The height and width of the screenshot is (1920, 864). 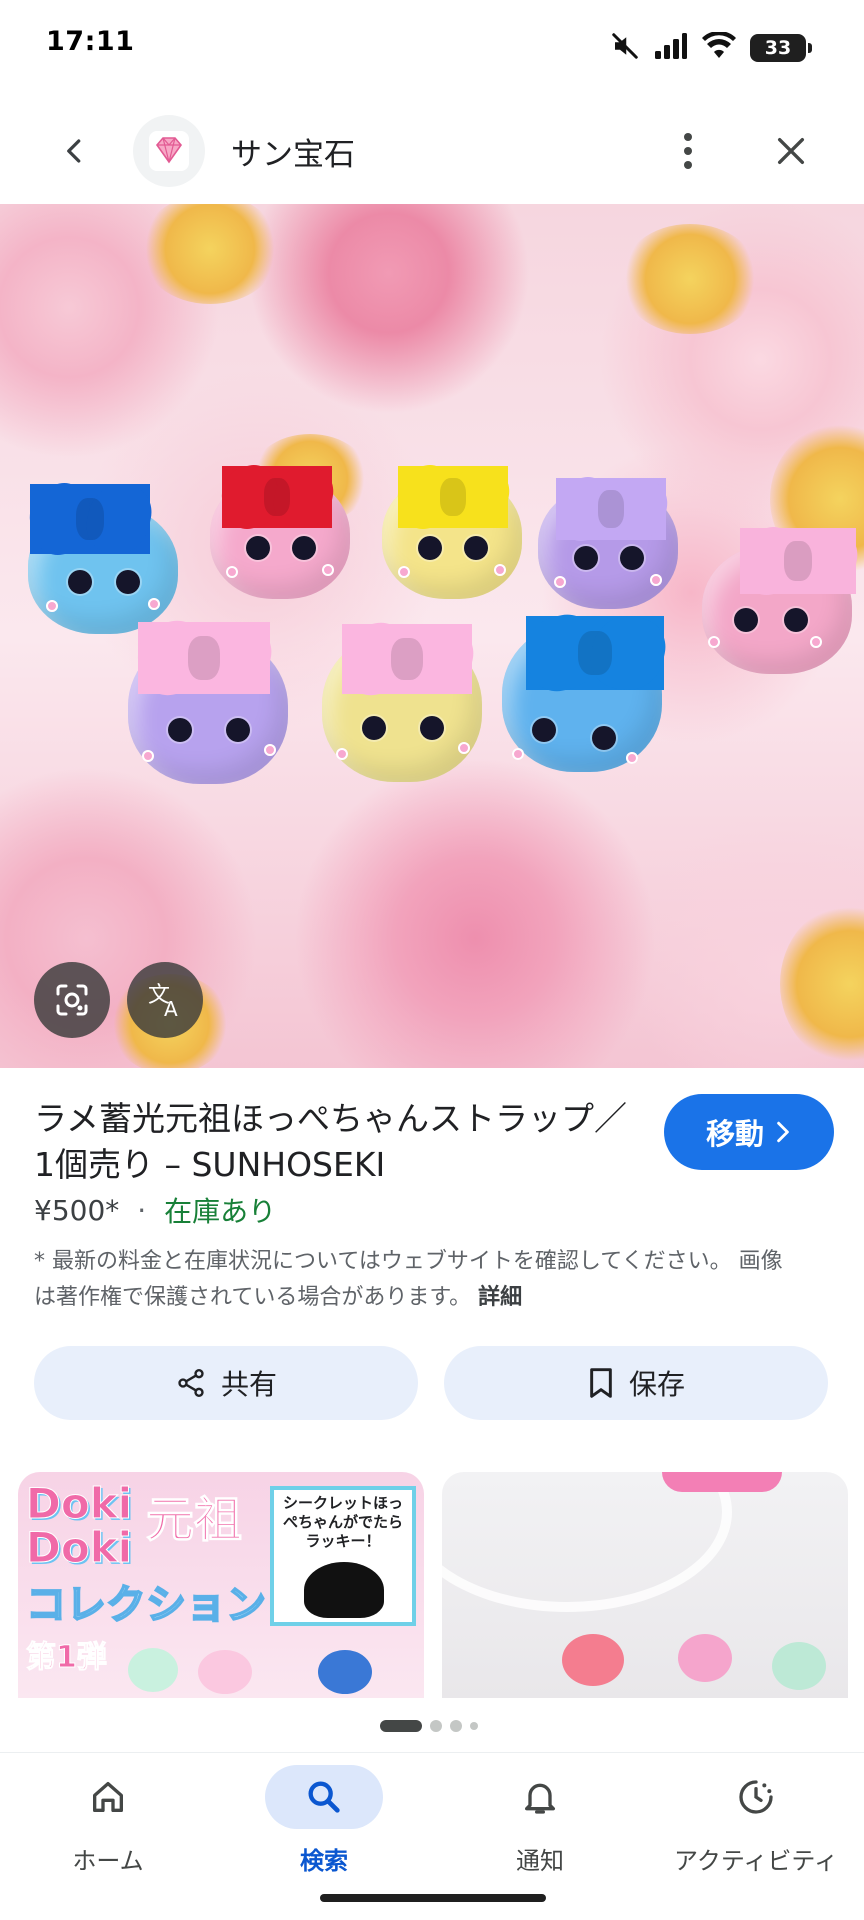 I want to click on nav-label: 通知, so click(x=540, y=1861).